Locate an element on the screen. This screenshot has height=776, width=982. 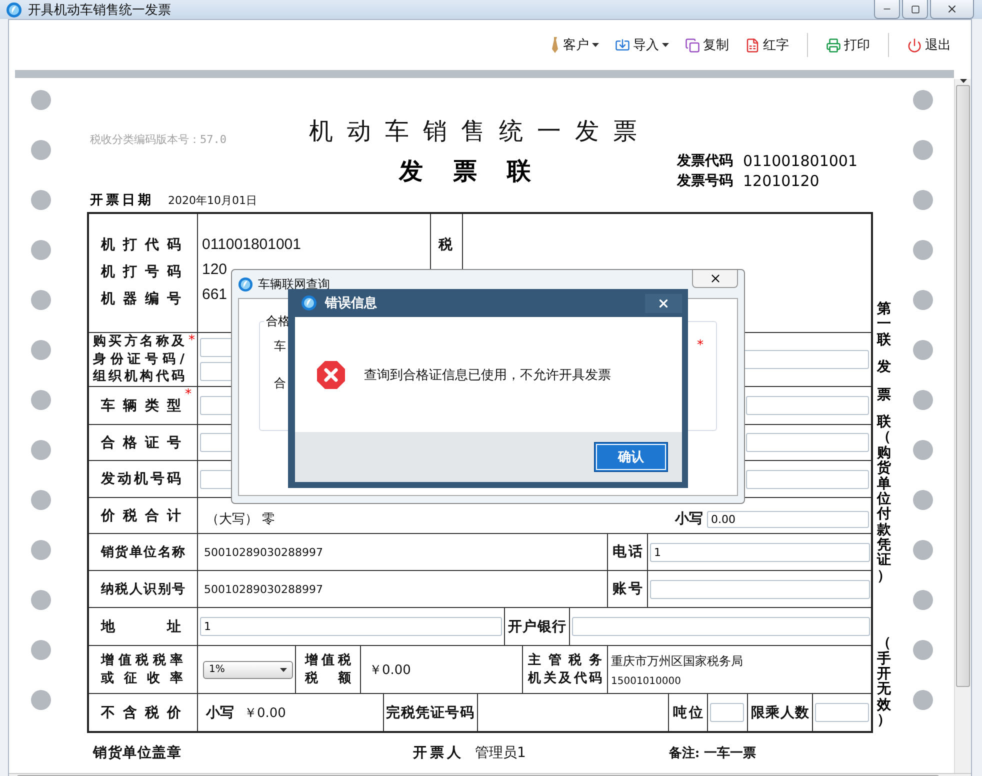
input-field: 0.00 is located at coordinates (788, 519).